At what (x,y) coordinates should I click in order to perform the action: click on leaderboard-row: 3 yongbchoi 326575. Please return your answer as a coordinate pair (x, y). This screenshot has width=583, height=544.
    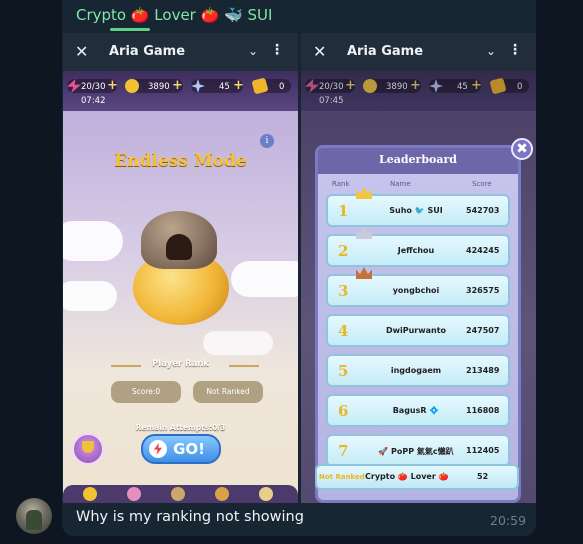
    Looking at the image, I should click on (418, 287).